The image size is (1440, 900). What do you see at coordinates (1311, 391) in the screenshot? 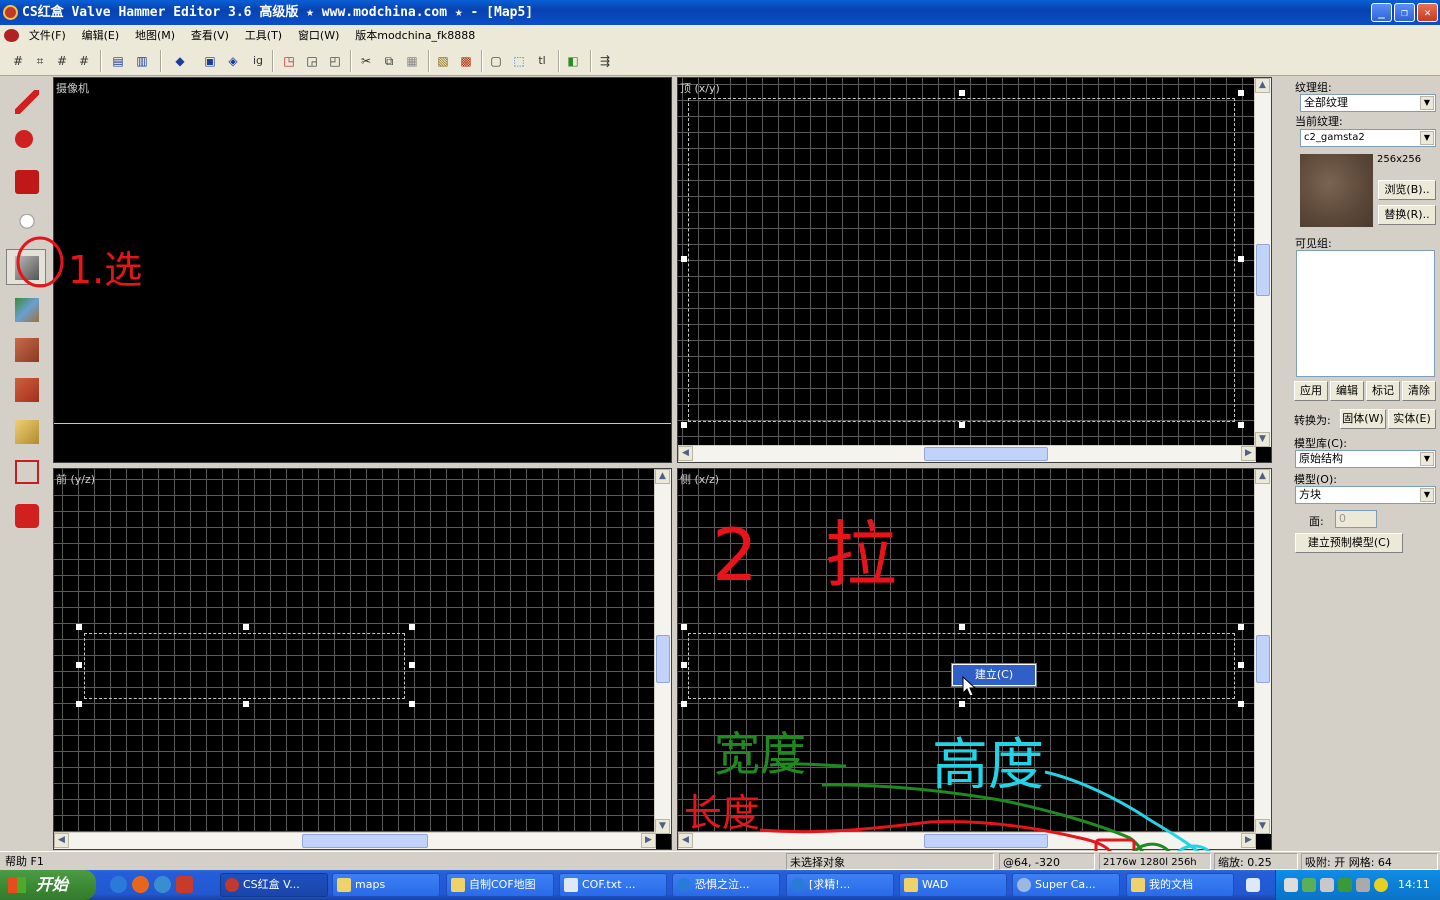
I see `apply-button: 应用` at bounding box center [1311, 391].